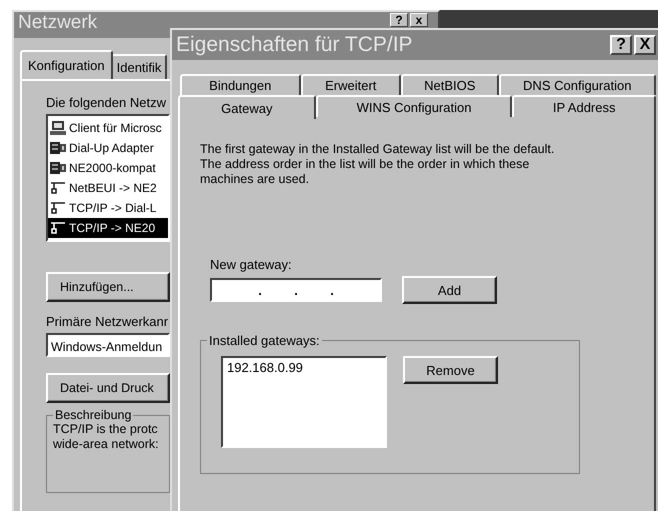 This screenshot has height=511, width=658. Describe the element at coordinates (108, 128) in the screenshot. I see `list-item: Client für Microsc` at that location.